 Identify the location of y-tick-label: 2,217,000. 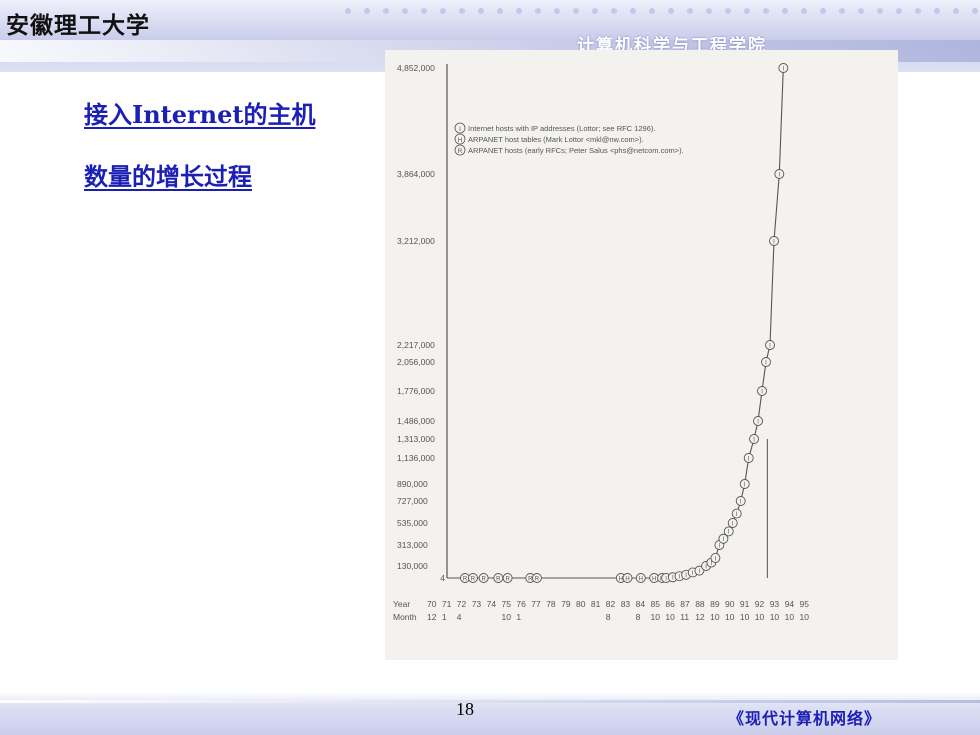
(416, 345).